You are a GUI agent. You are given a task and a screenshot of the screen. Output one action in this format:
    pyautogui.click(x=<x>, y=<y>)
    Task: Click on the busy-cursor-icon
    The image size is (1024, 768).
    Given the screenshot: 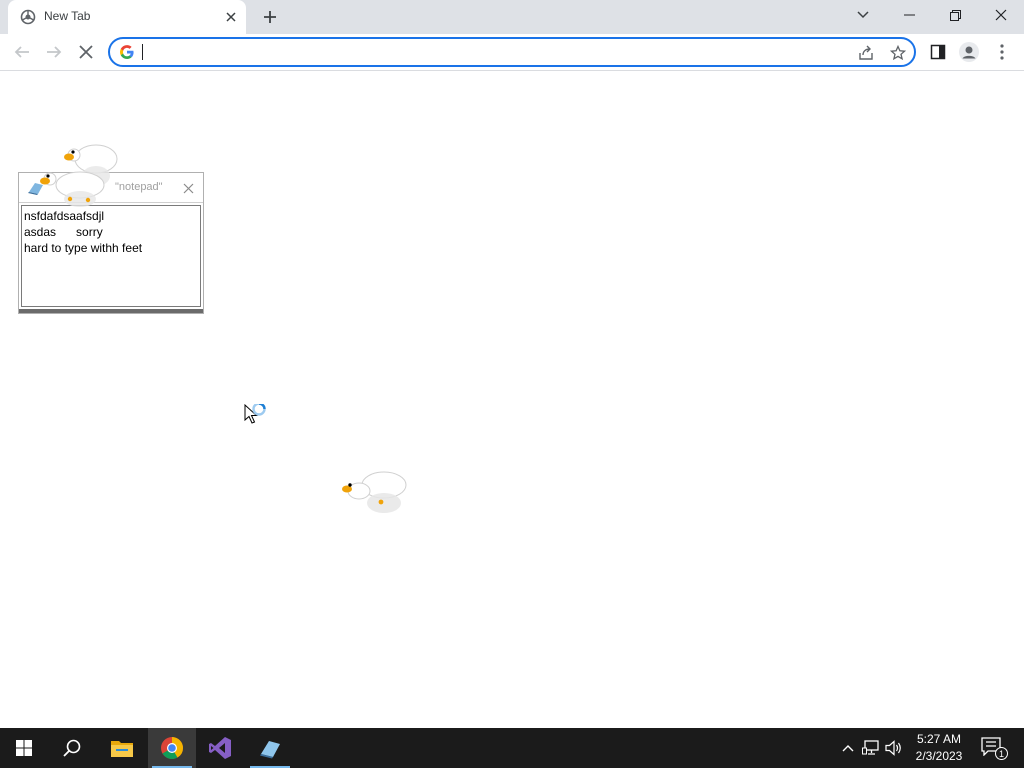 What is the action you would take?
    pyautogui.click(x=255, y=414)
    